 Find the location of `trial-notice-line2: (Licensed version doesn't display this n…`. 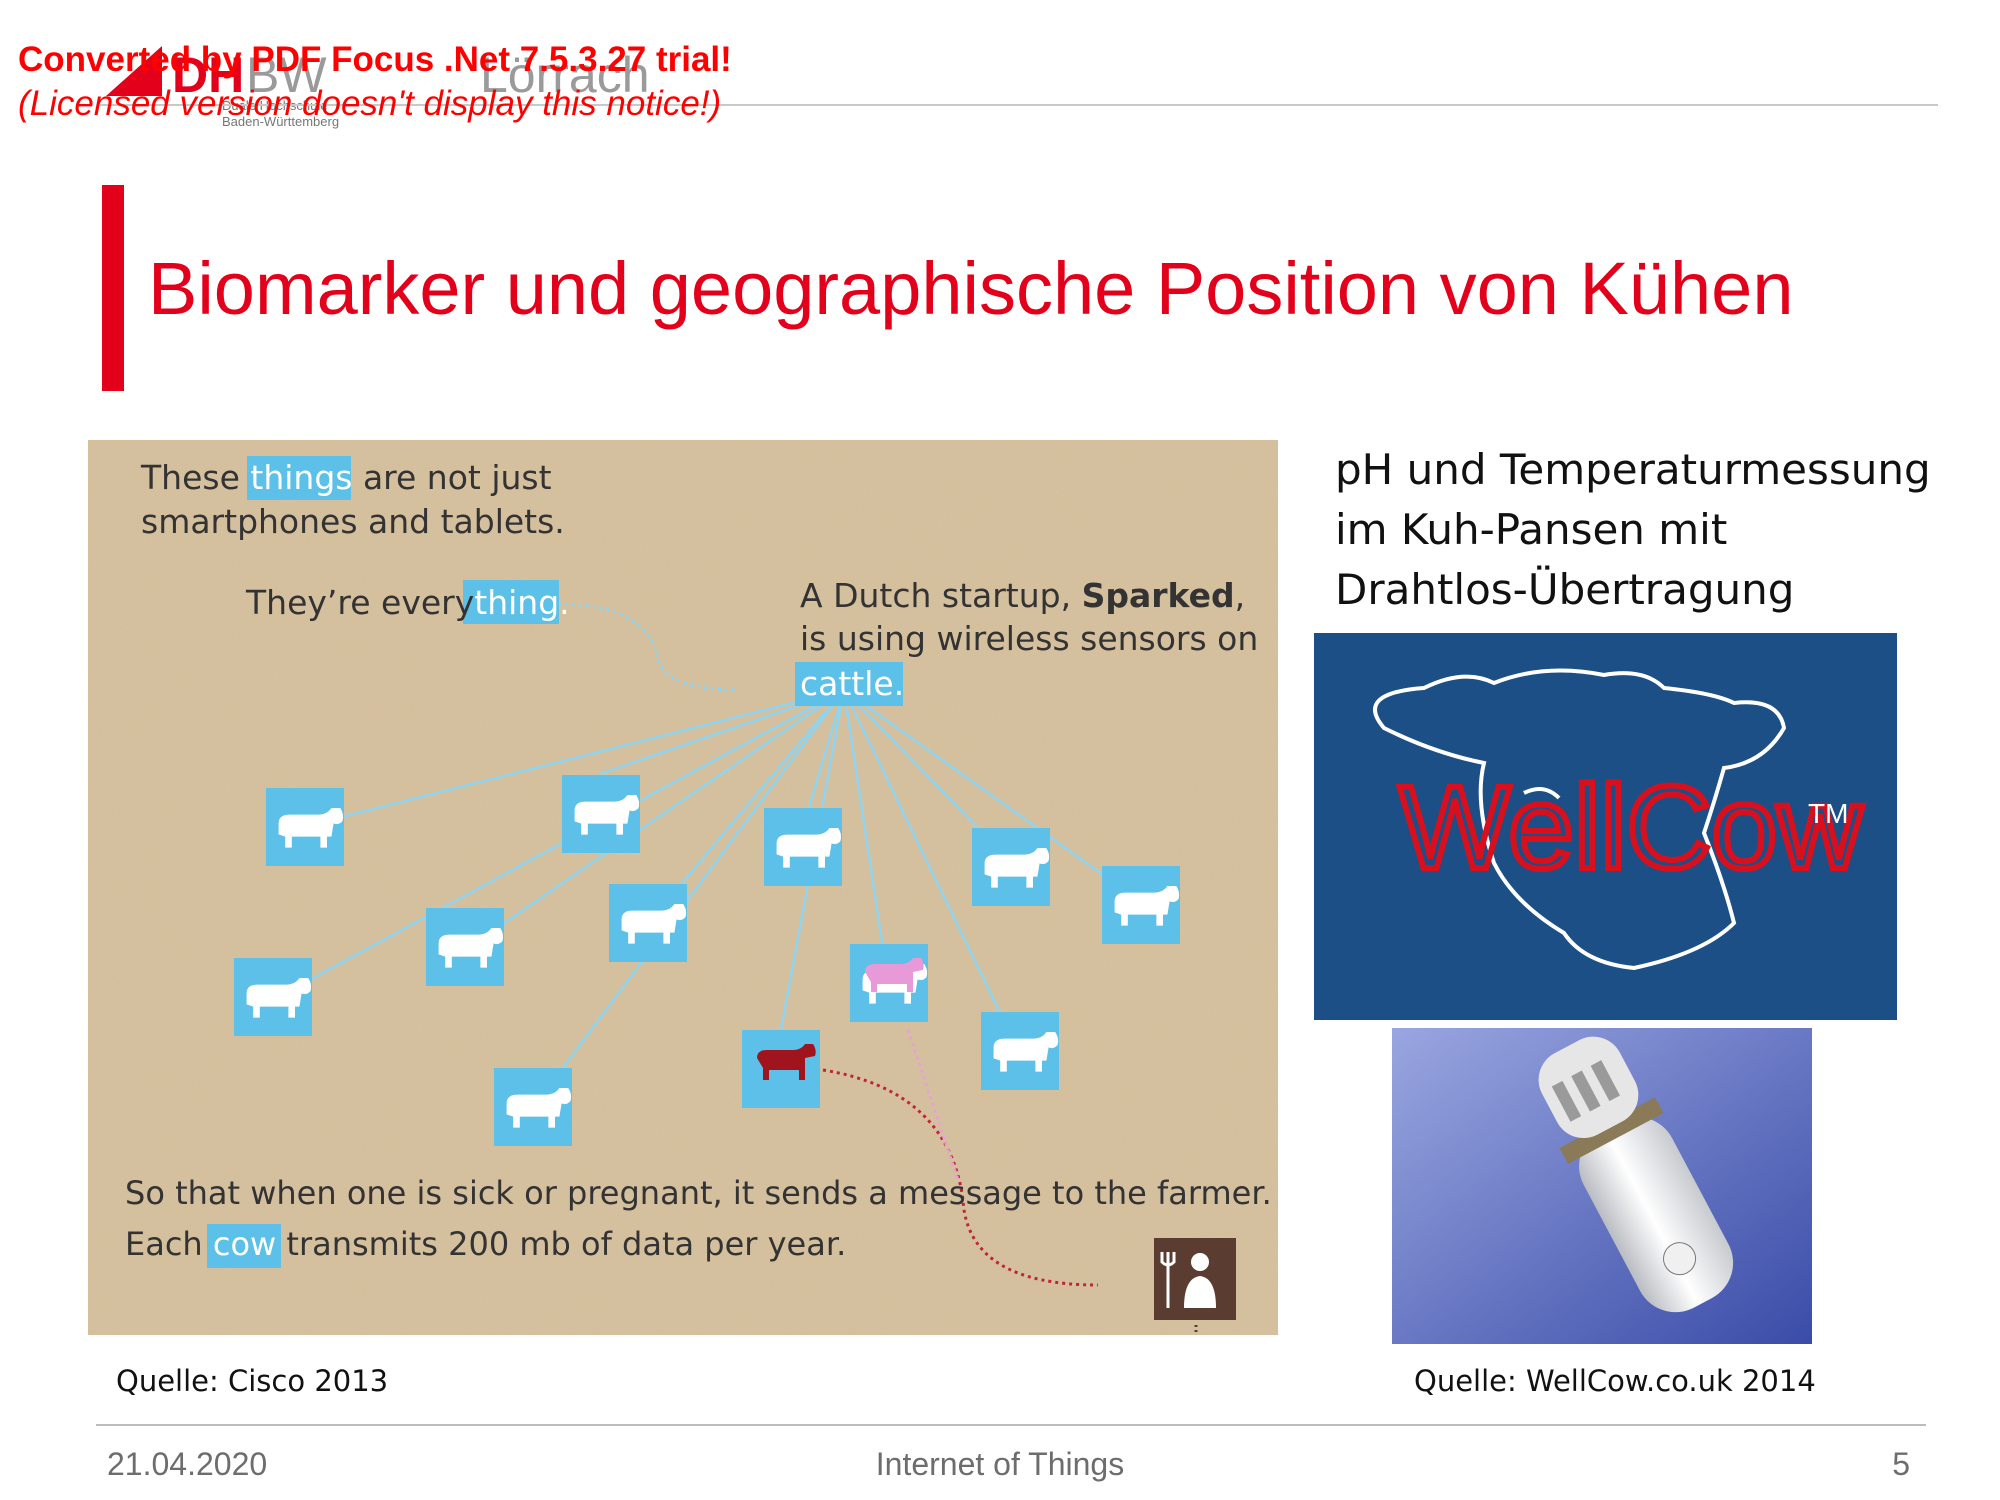

trial-notice-line2: (Licensed version doesn't display this n… is located at coordinates (370, 103).